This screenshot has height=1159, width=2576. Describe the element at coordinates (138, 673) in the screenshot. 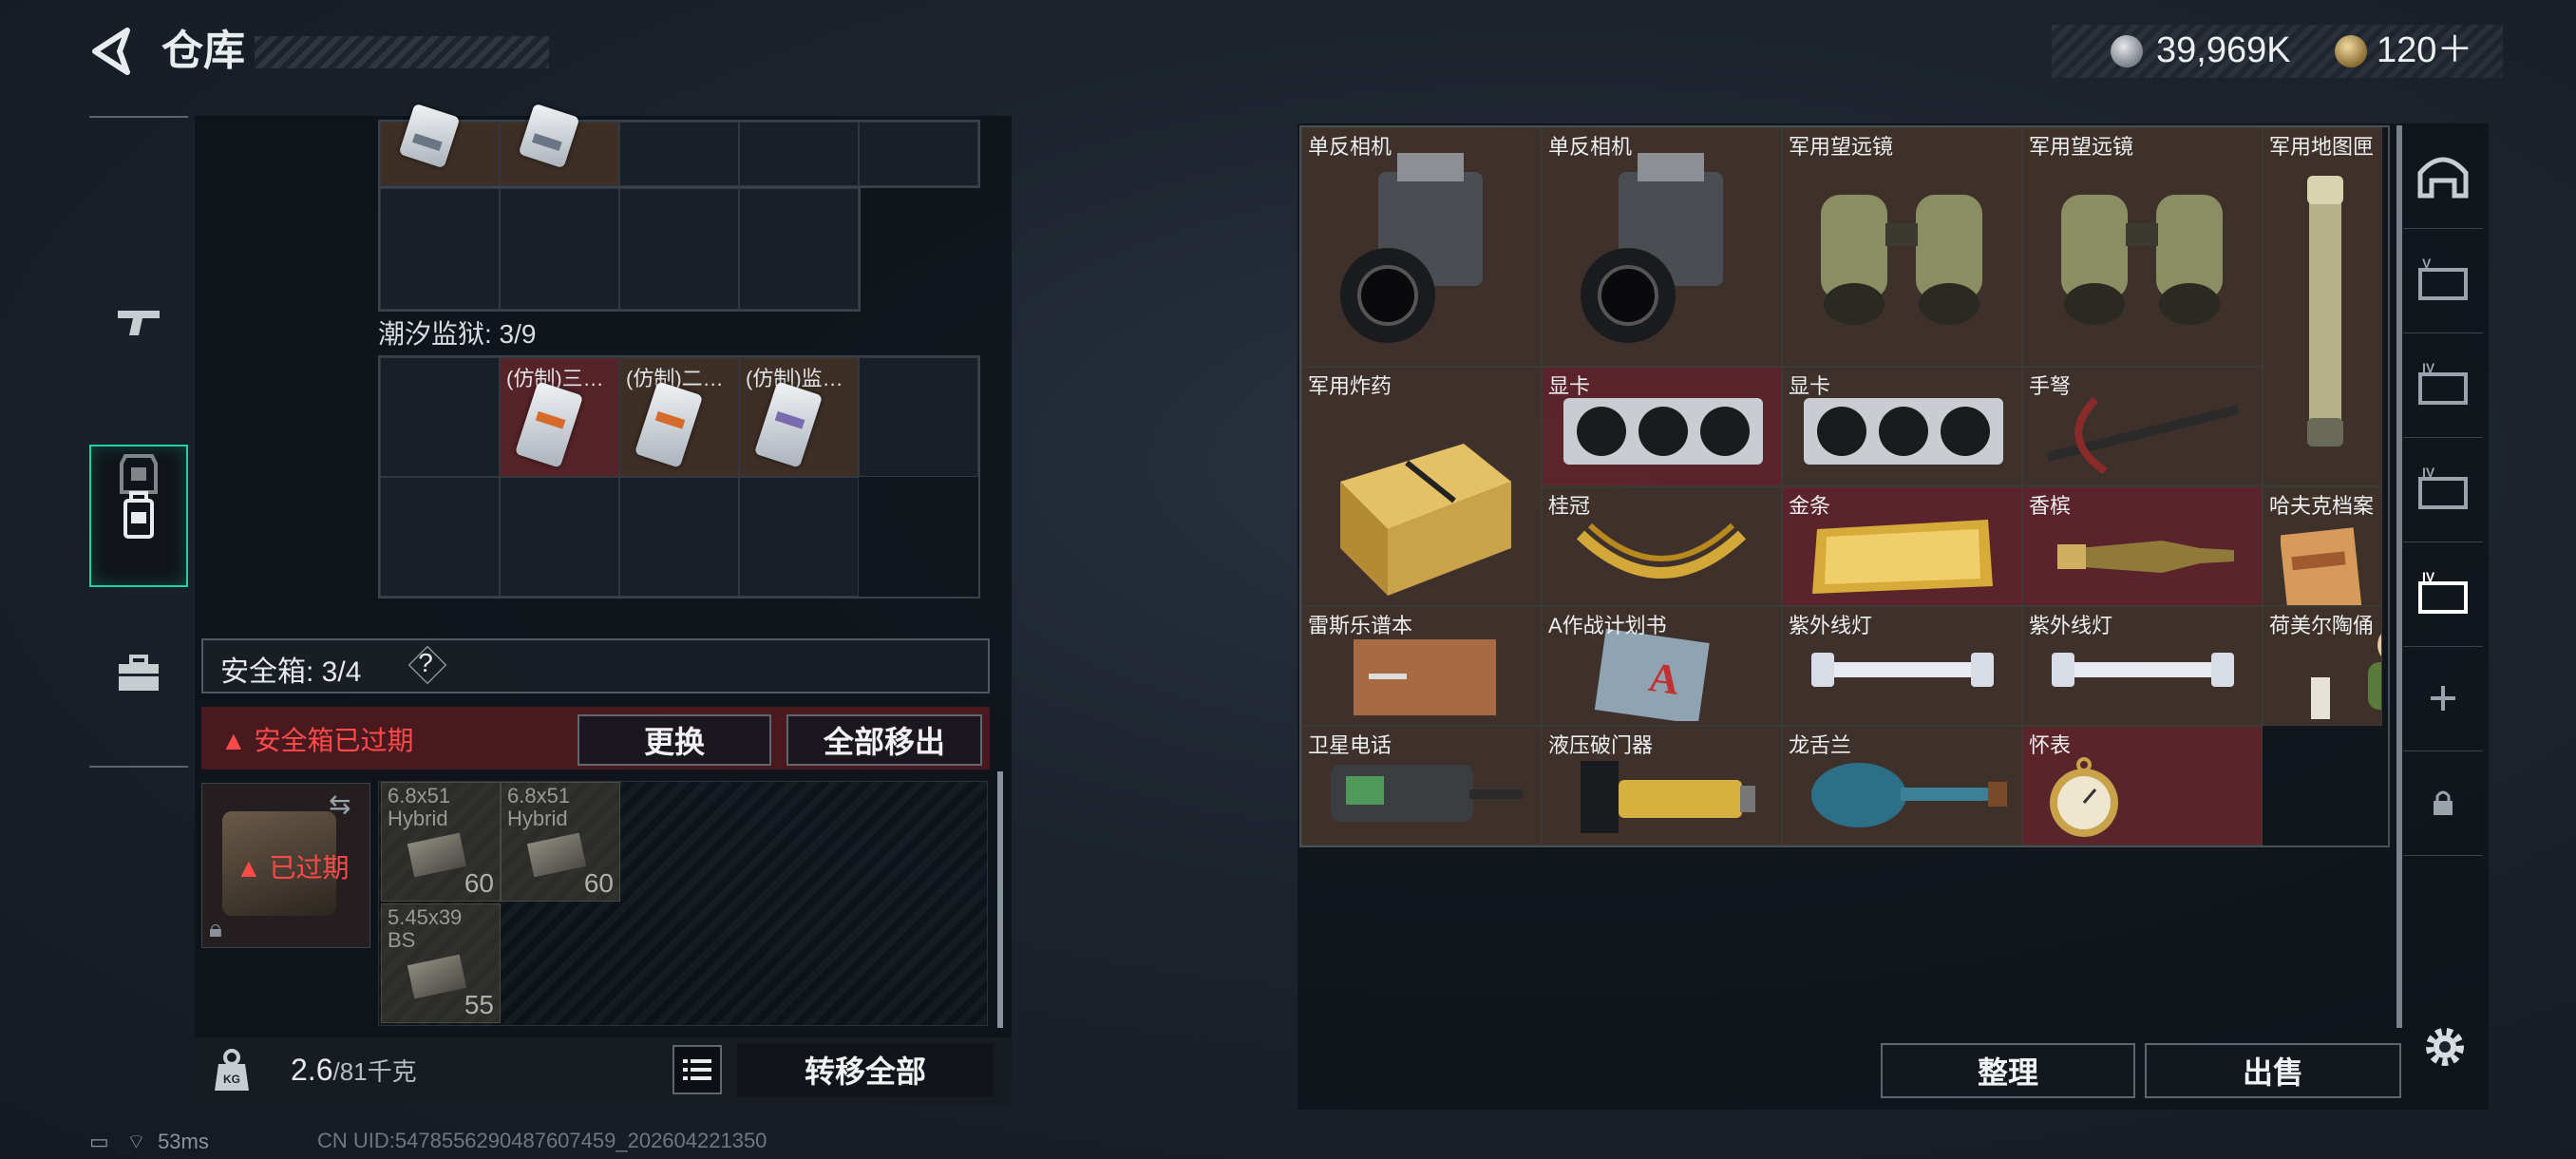

I see `case-tab` at that location.